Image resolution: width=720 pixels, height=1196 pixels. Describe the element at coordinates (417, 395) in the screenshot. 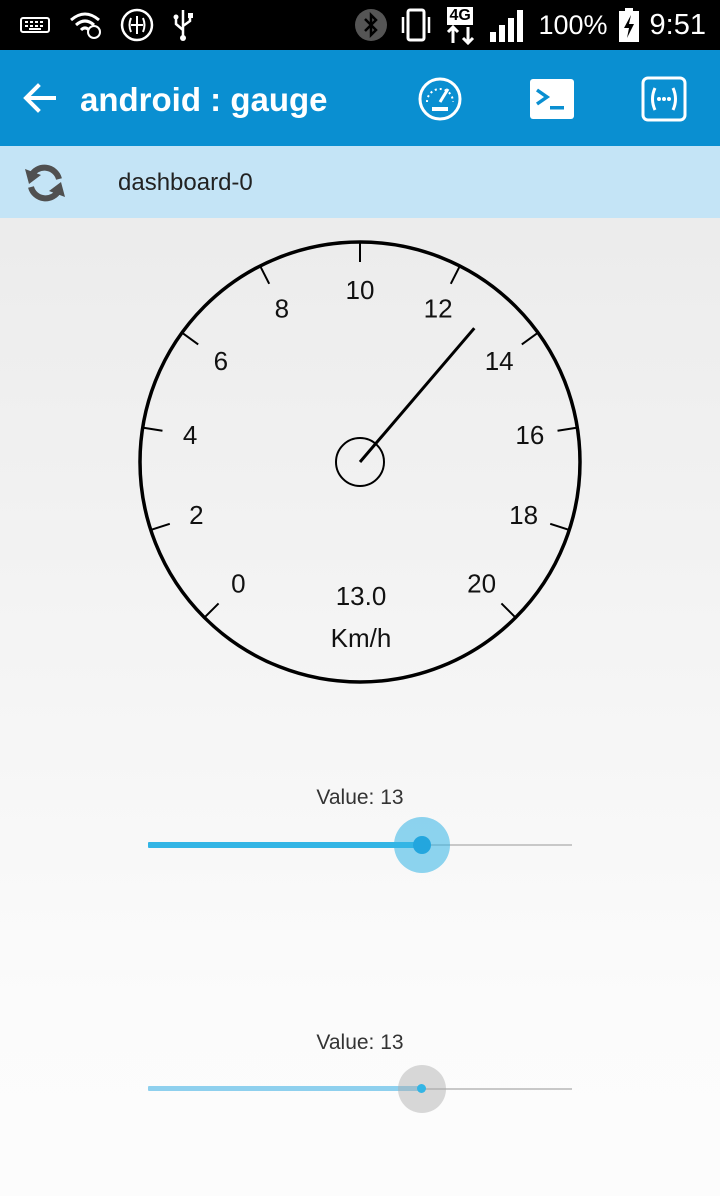

I see `gauge-needle` at that location.